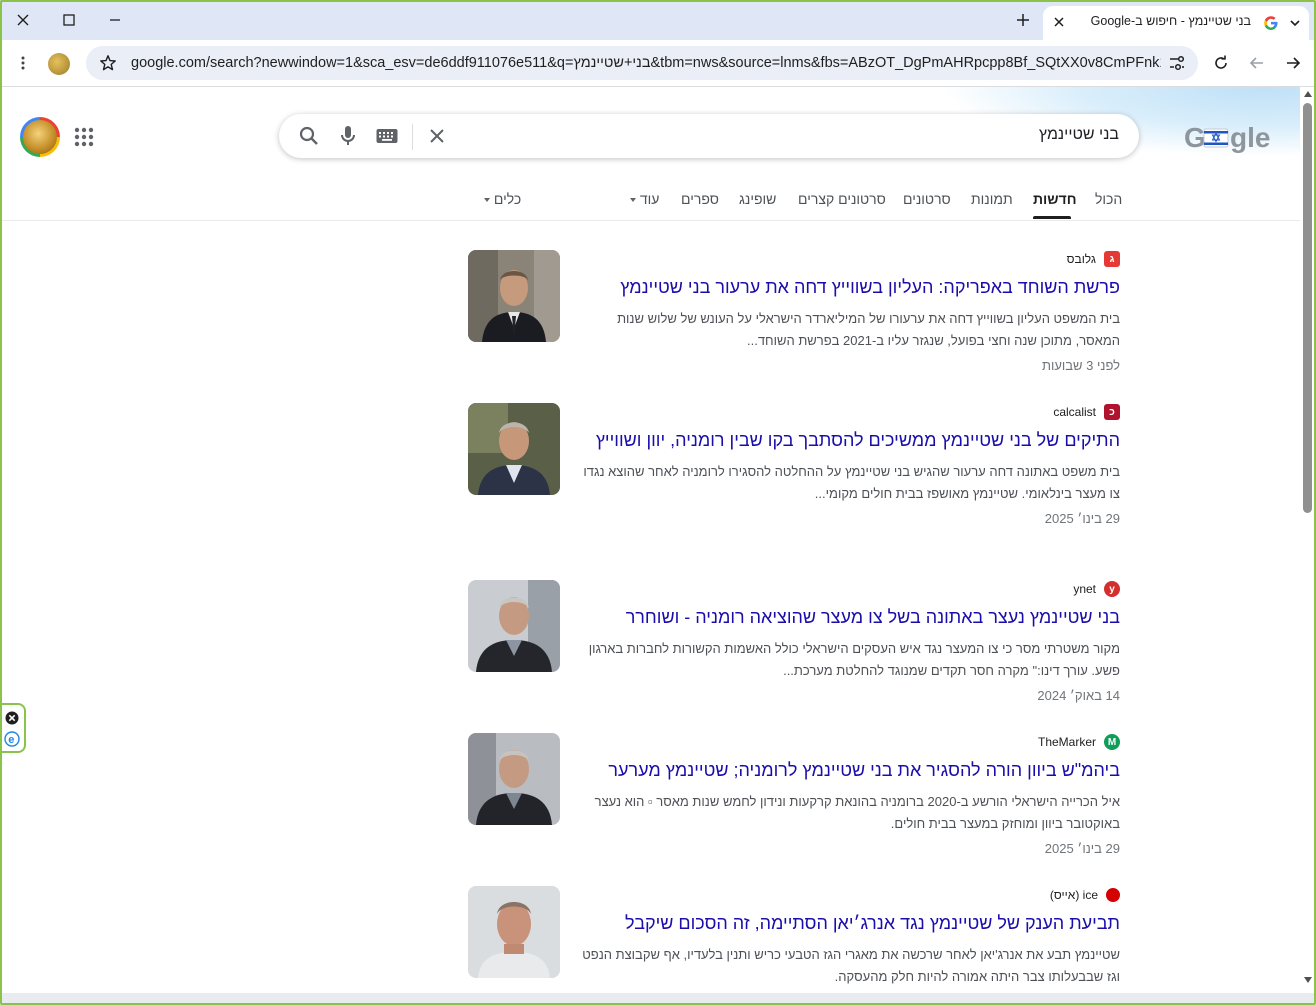 Image resolution: width=1316 pixels, height=1005 pixels. Describe the element at coordinates (23, 63) in the screenshot. I see `menu-button` at that location.